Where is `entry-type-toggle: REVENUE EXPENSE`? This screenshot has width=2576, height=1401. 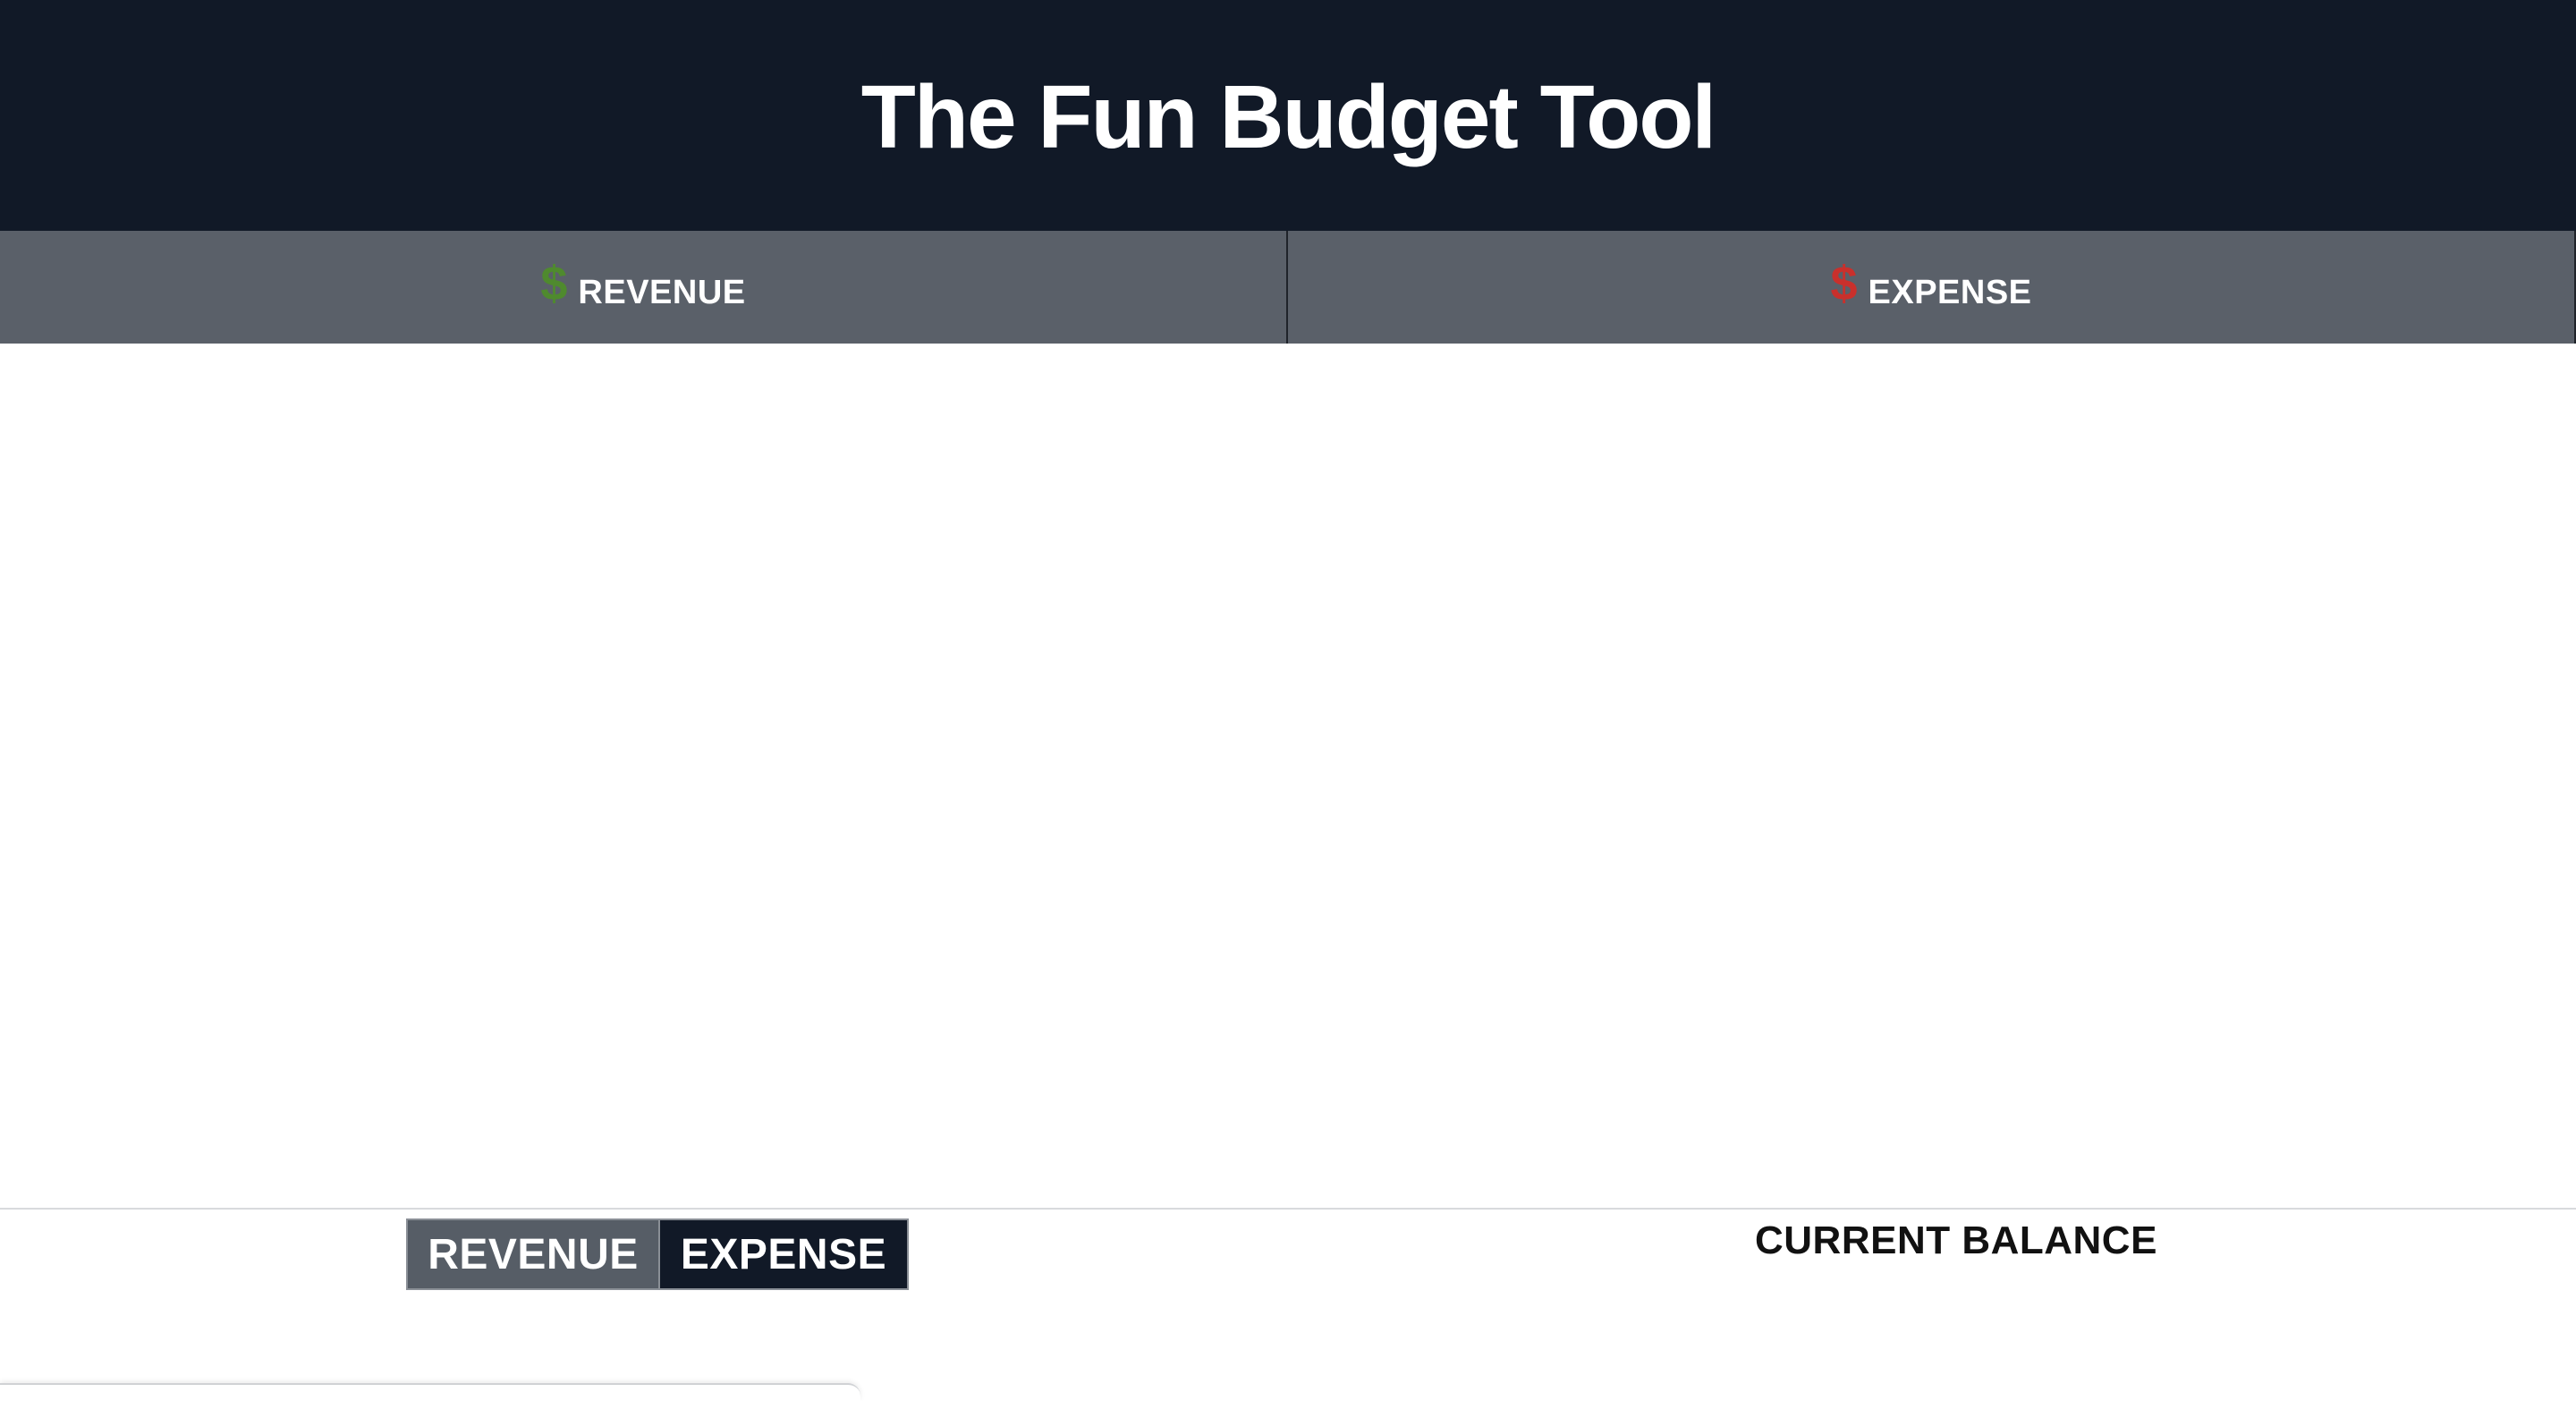 entry-type-toggle: REVENUE EXPENSE is located at coordinates (657, 1254).